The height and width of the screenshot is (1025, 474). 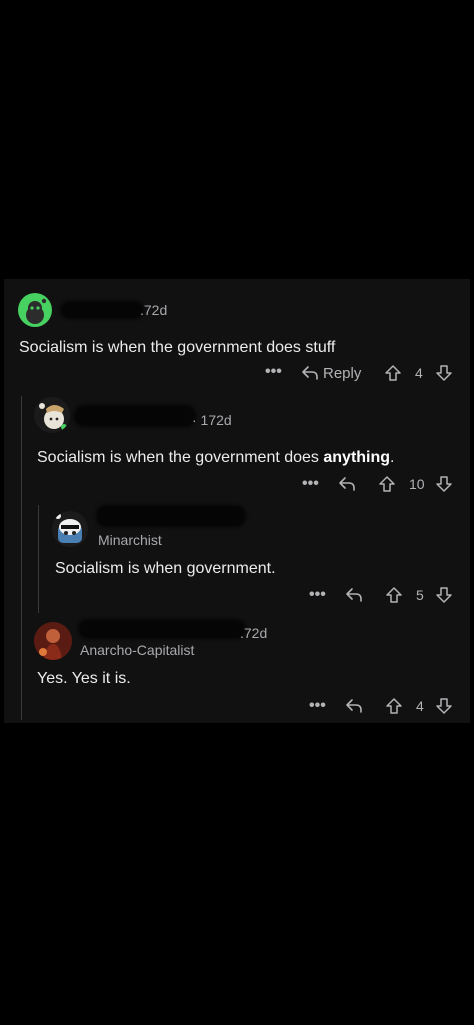 I want to click on comment-text-plain: Socialism is when the government does, so click(x=180, y=457).